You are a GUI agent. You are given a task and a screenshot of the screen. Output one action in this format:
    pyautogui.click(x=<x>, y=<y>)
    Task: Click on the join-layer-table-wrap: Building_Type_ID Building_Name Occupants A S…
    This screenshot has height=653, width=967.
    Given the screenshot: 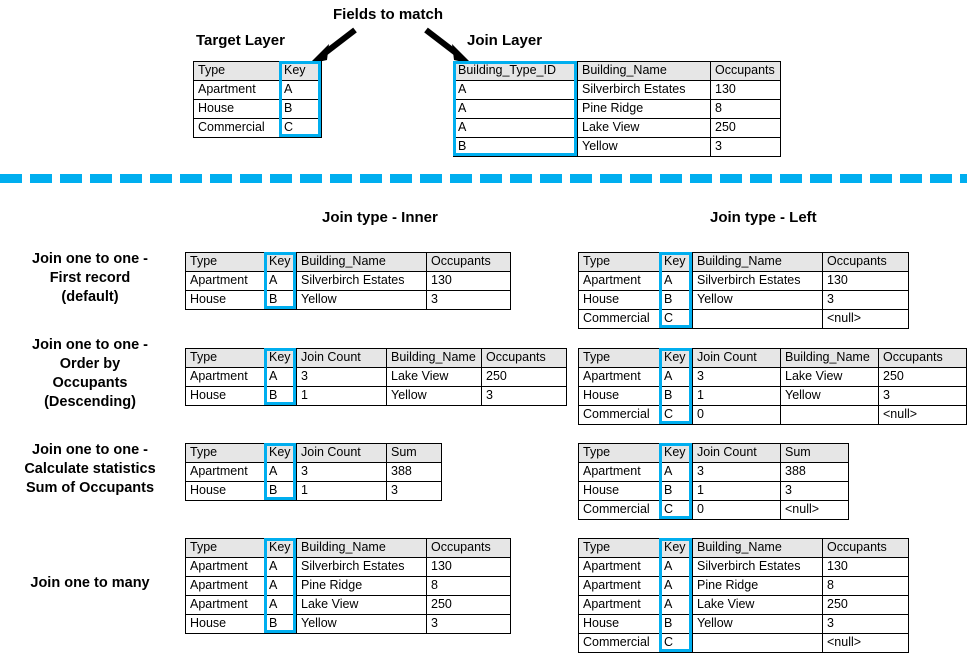 What is the action you would take?
    pyautogui.click(x=617, y=109)
    